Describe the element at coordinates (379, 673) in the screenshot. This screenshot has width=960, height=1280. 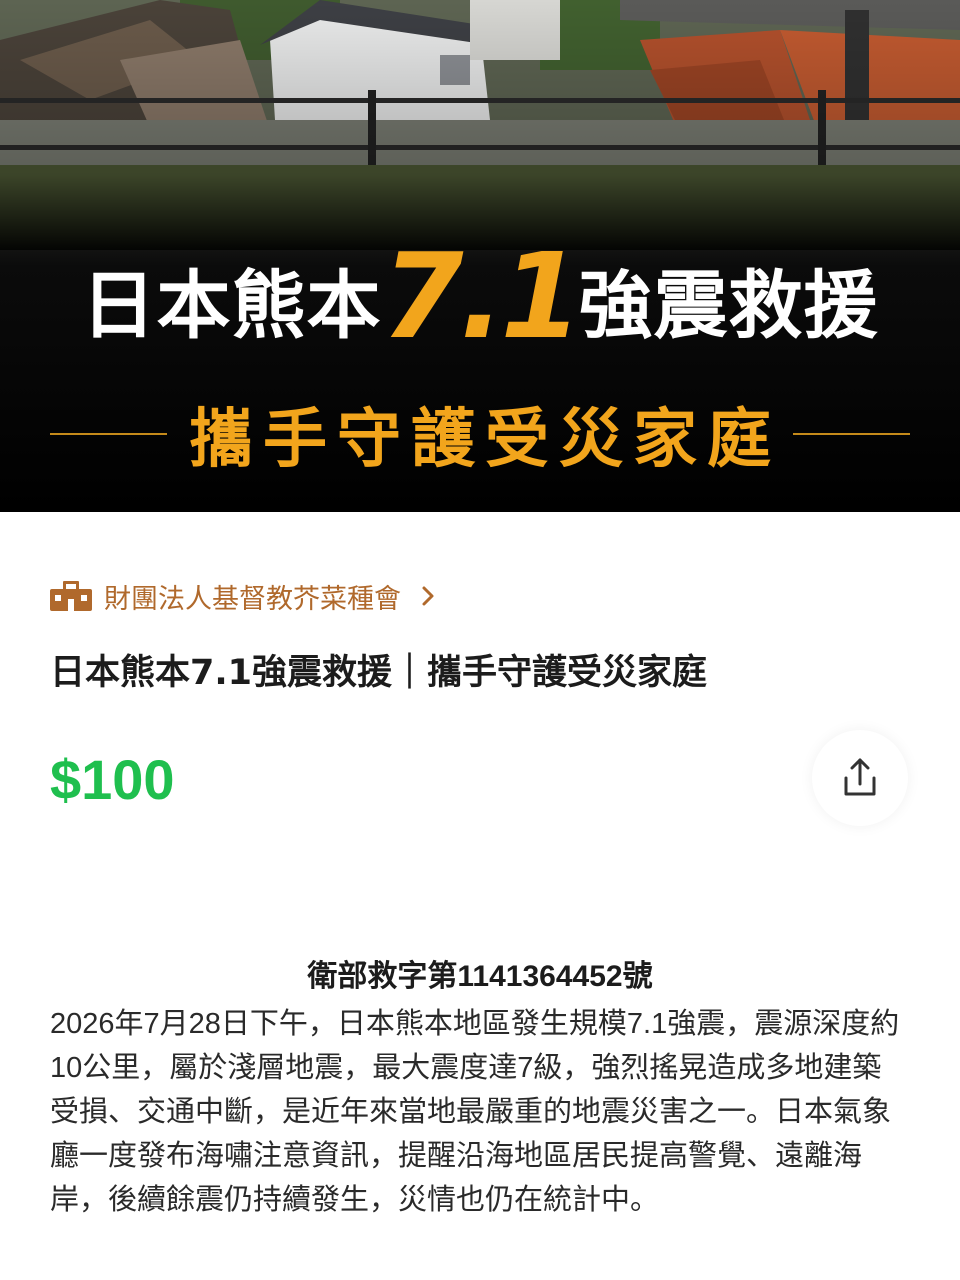
I see `campaign-title: 日本熊本7.1強震救援｜攜手守護受災家庭` at that location.